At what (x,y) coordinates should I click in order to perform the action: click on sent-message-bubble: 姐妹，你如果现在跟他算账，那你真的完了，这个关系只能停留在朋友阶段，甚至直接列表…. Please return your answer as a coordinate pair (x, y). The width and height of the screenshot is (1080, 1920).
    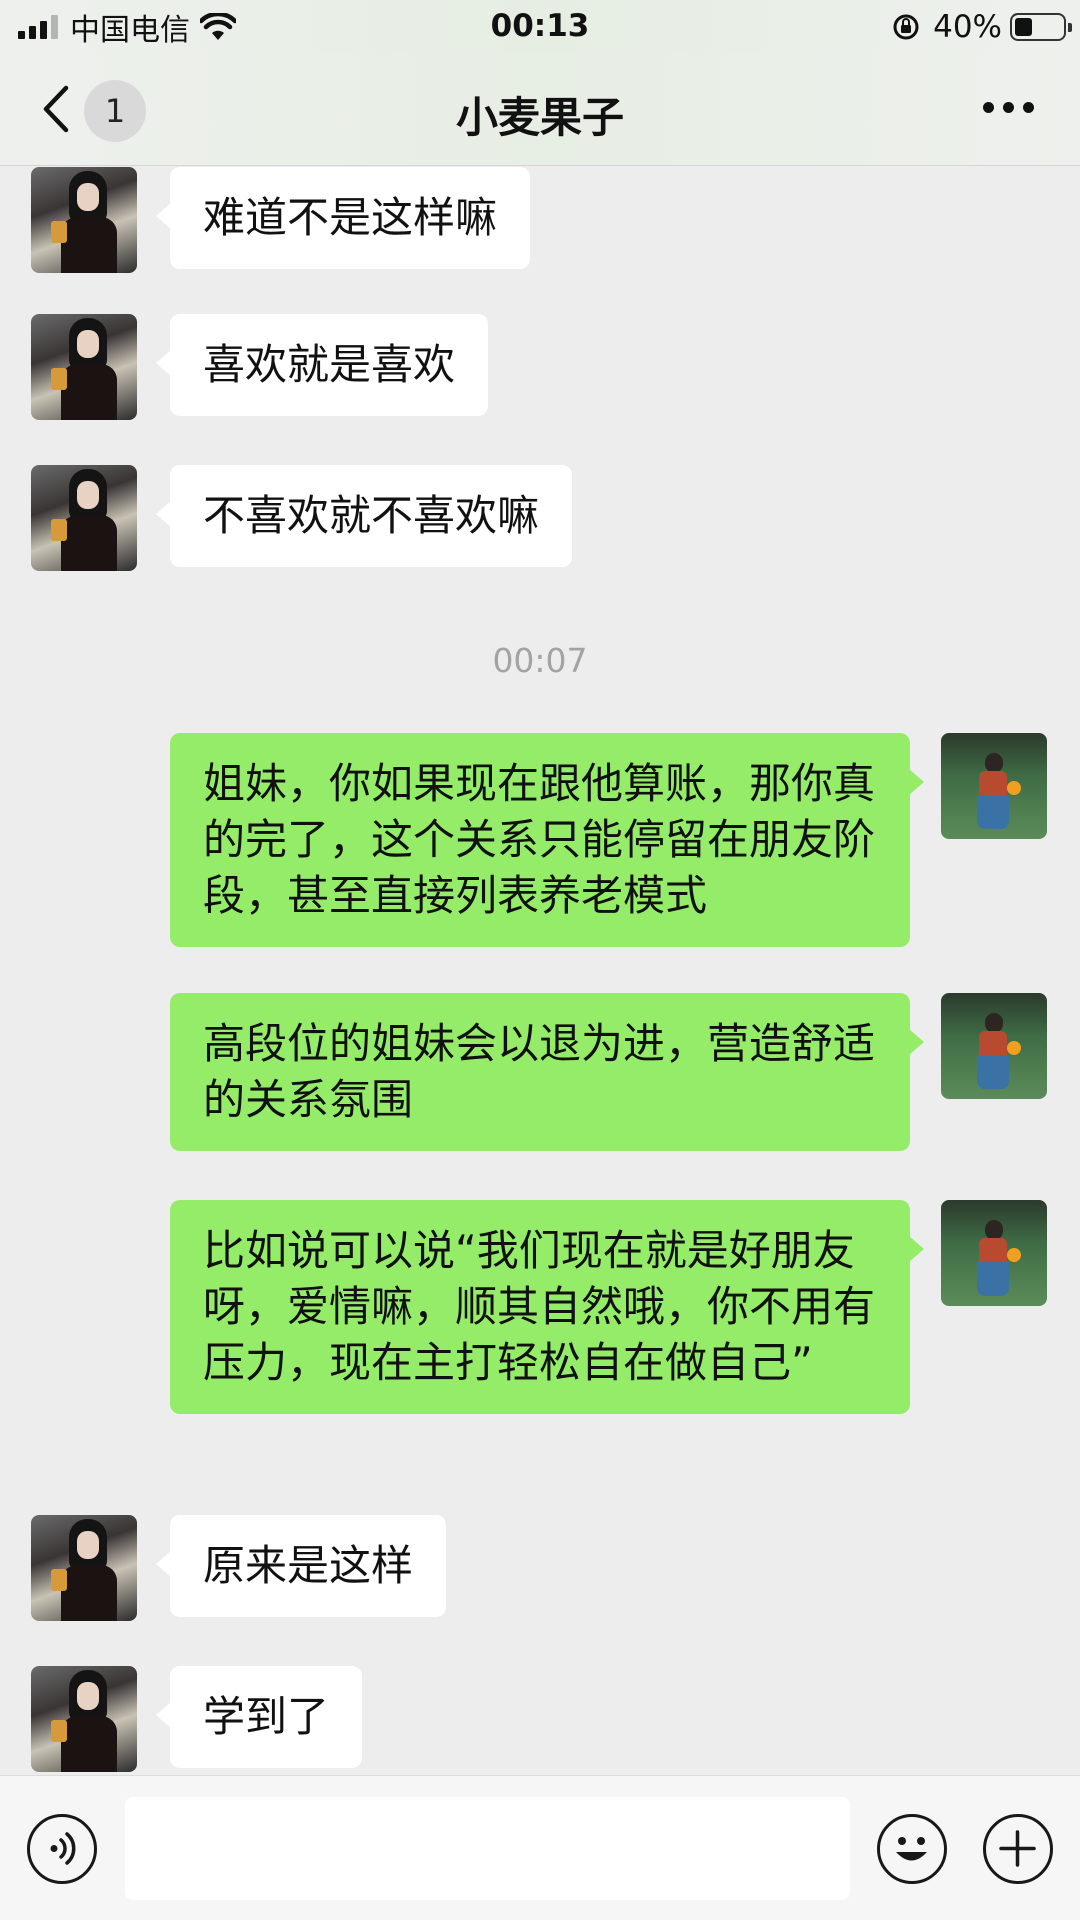
    Looking at the image, I should click on (547, 840).